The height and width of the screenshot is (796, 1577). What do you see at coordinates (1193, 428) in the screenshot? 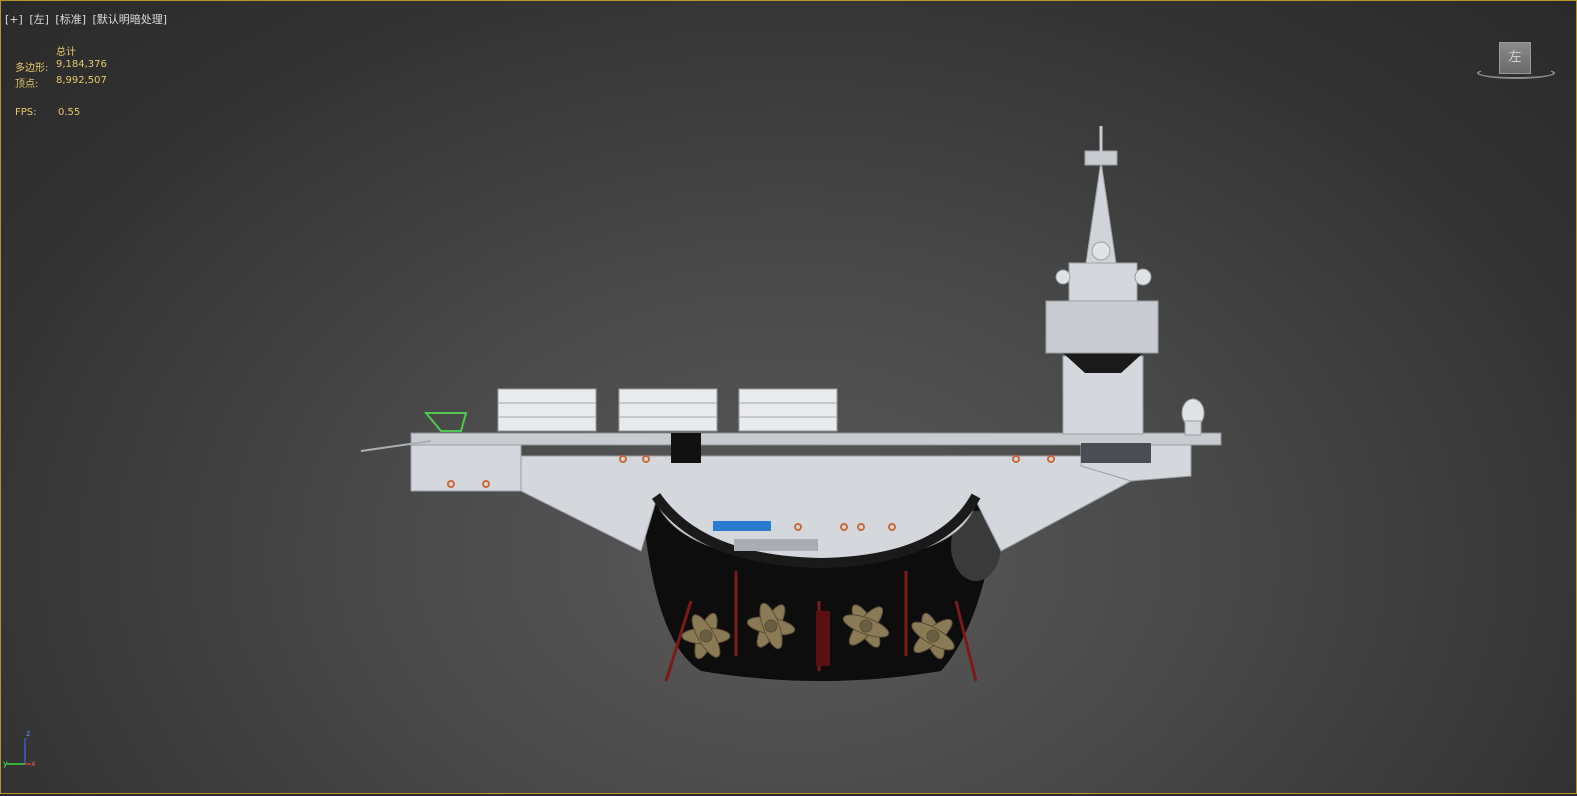
I see `stern-radar-base` at bounding box center [1193, 428].